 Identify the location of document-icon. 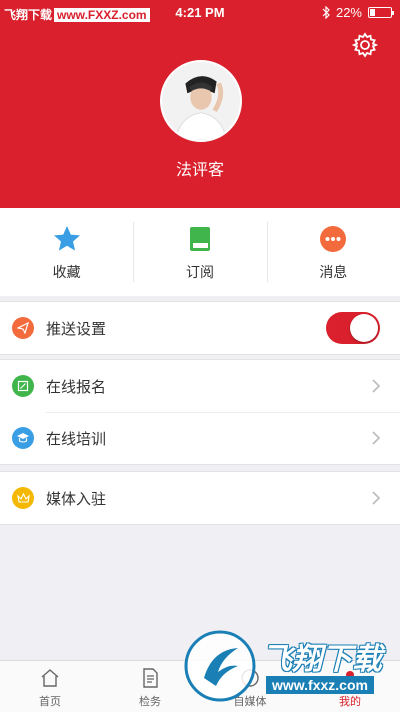
(150, 678).